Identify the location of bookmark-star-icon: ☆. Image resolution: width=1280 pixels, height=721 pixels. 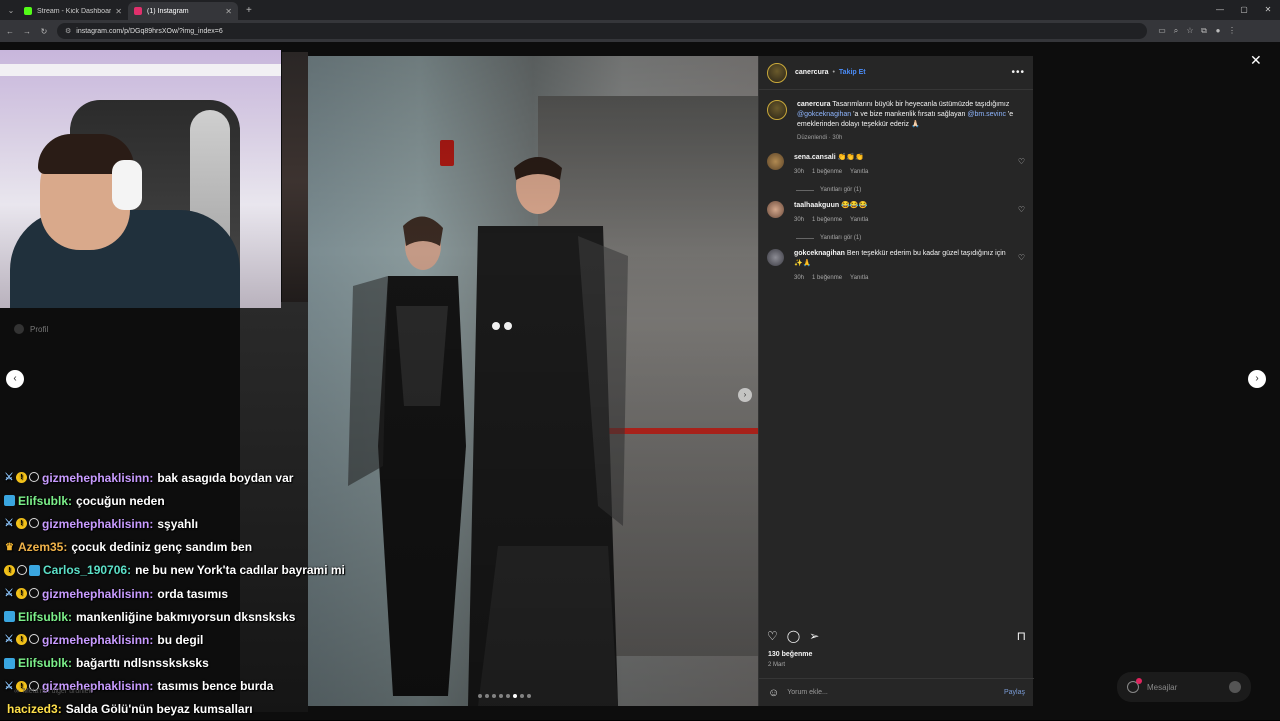
(1190, 31).